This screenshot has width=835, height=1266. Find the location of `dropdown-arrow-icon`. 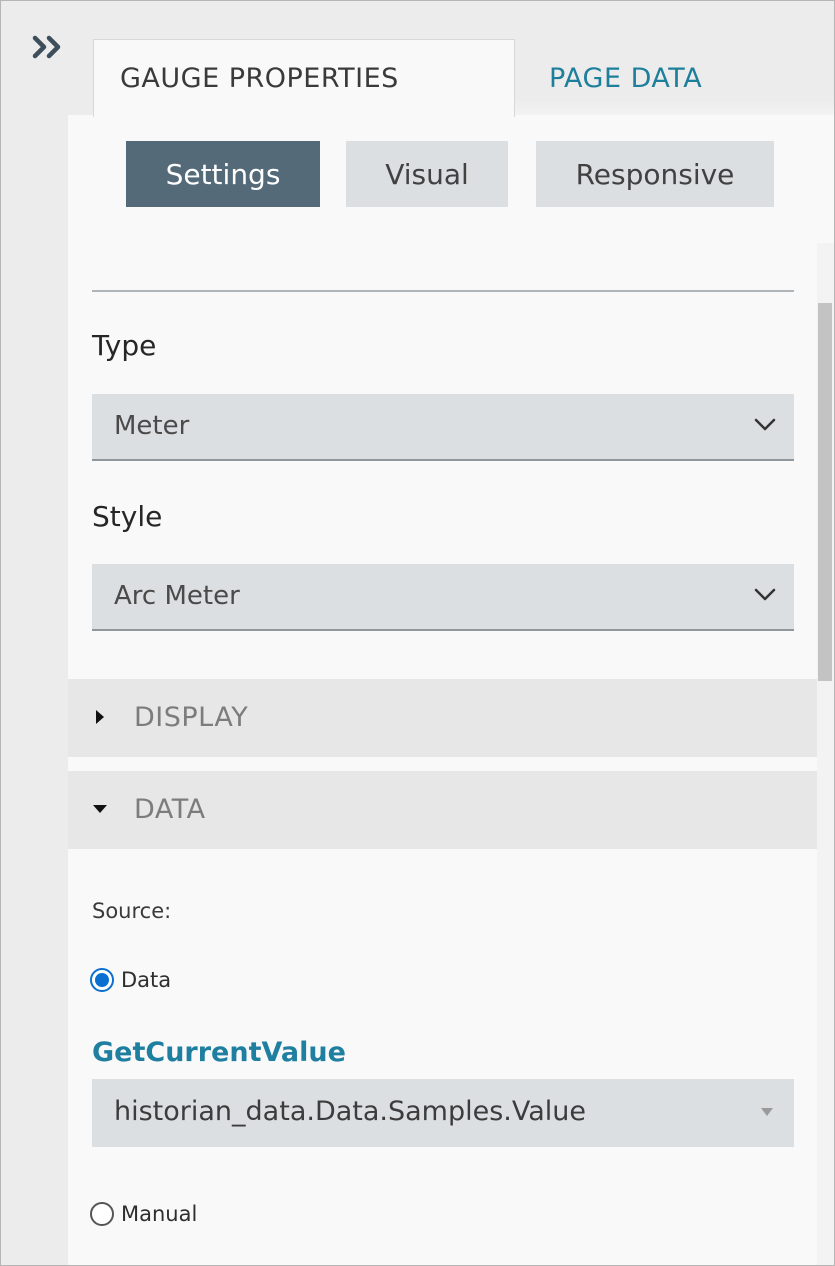

dropdown-arrow-icon is located at coordinates (767, 1112).